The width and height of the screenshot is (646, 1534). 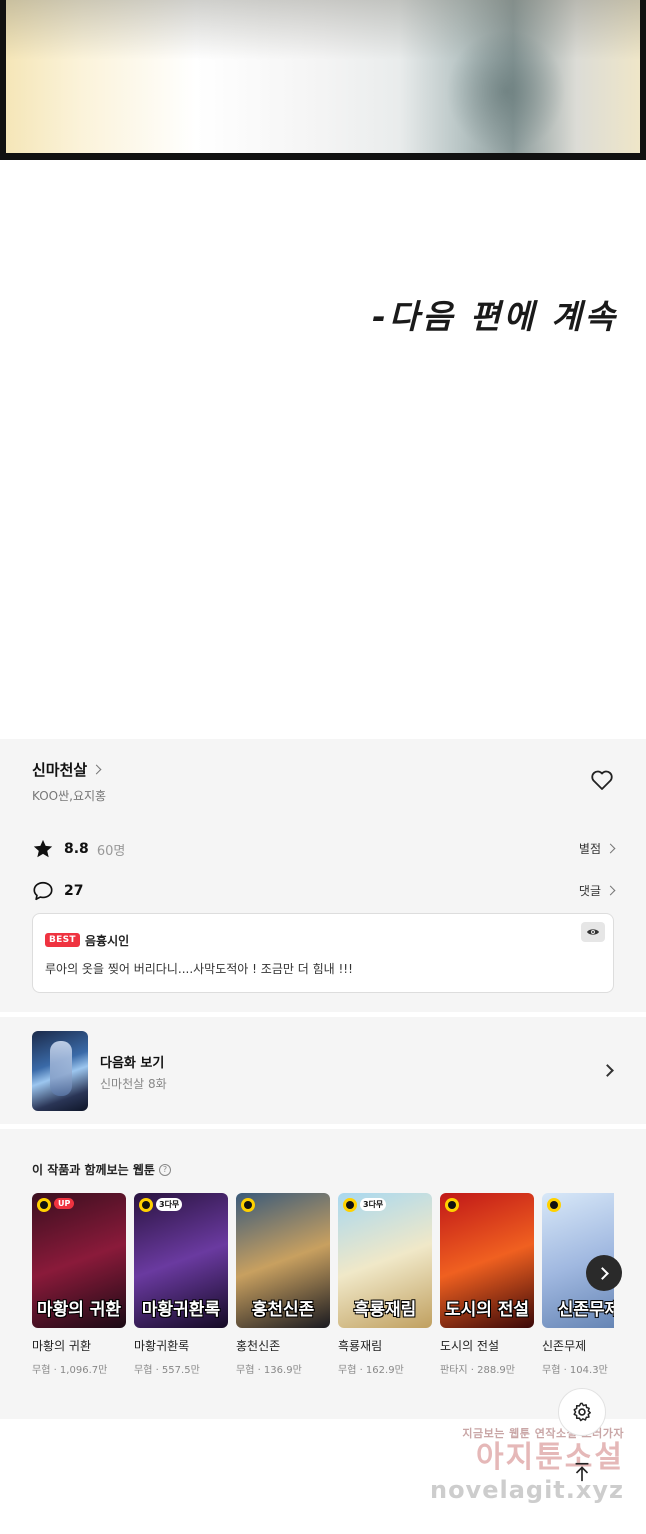 What do you see at coordinates (564, 1346) in the screenshot?
I see `recommend-title: 신존무제` at bounding box center [564, 1346].